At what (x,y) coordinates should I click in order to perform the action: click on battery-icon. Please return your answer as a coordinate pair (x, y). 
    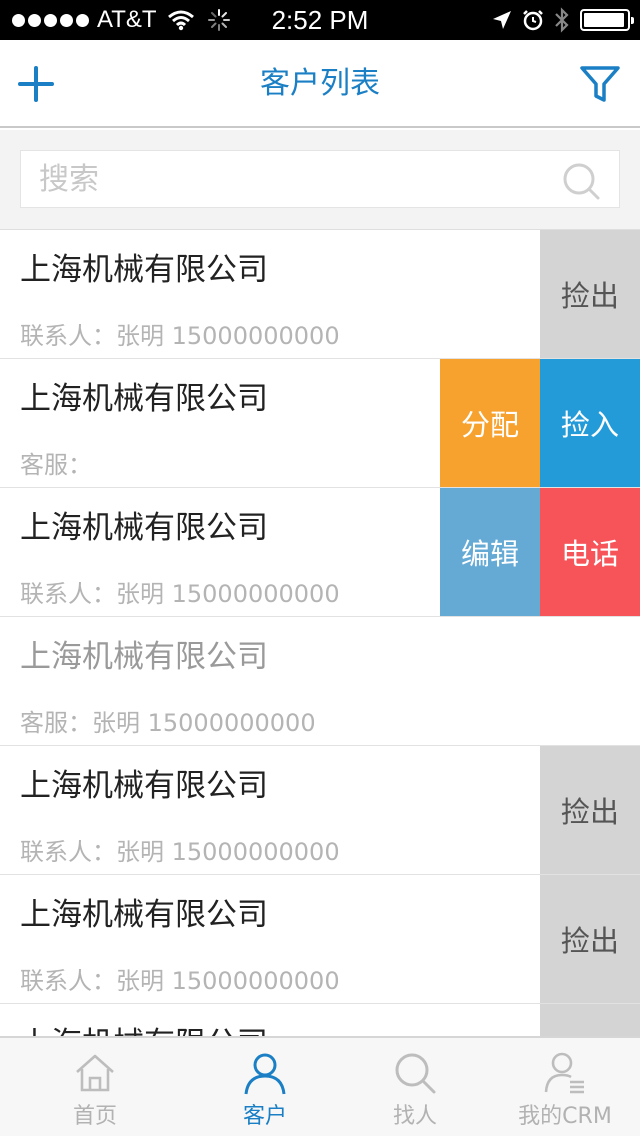
    Looking at the image, I should click on (607, 20).